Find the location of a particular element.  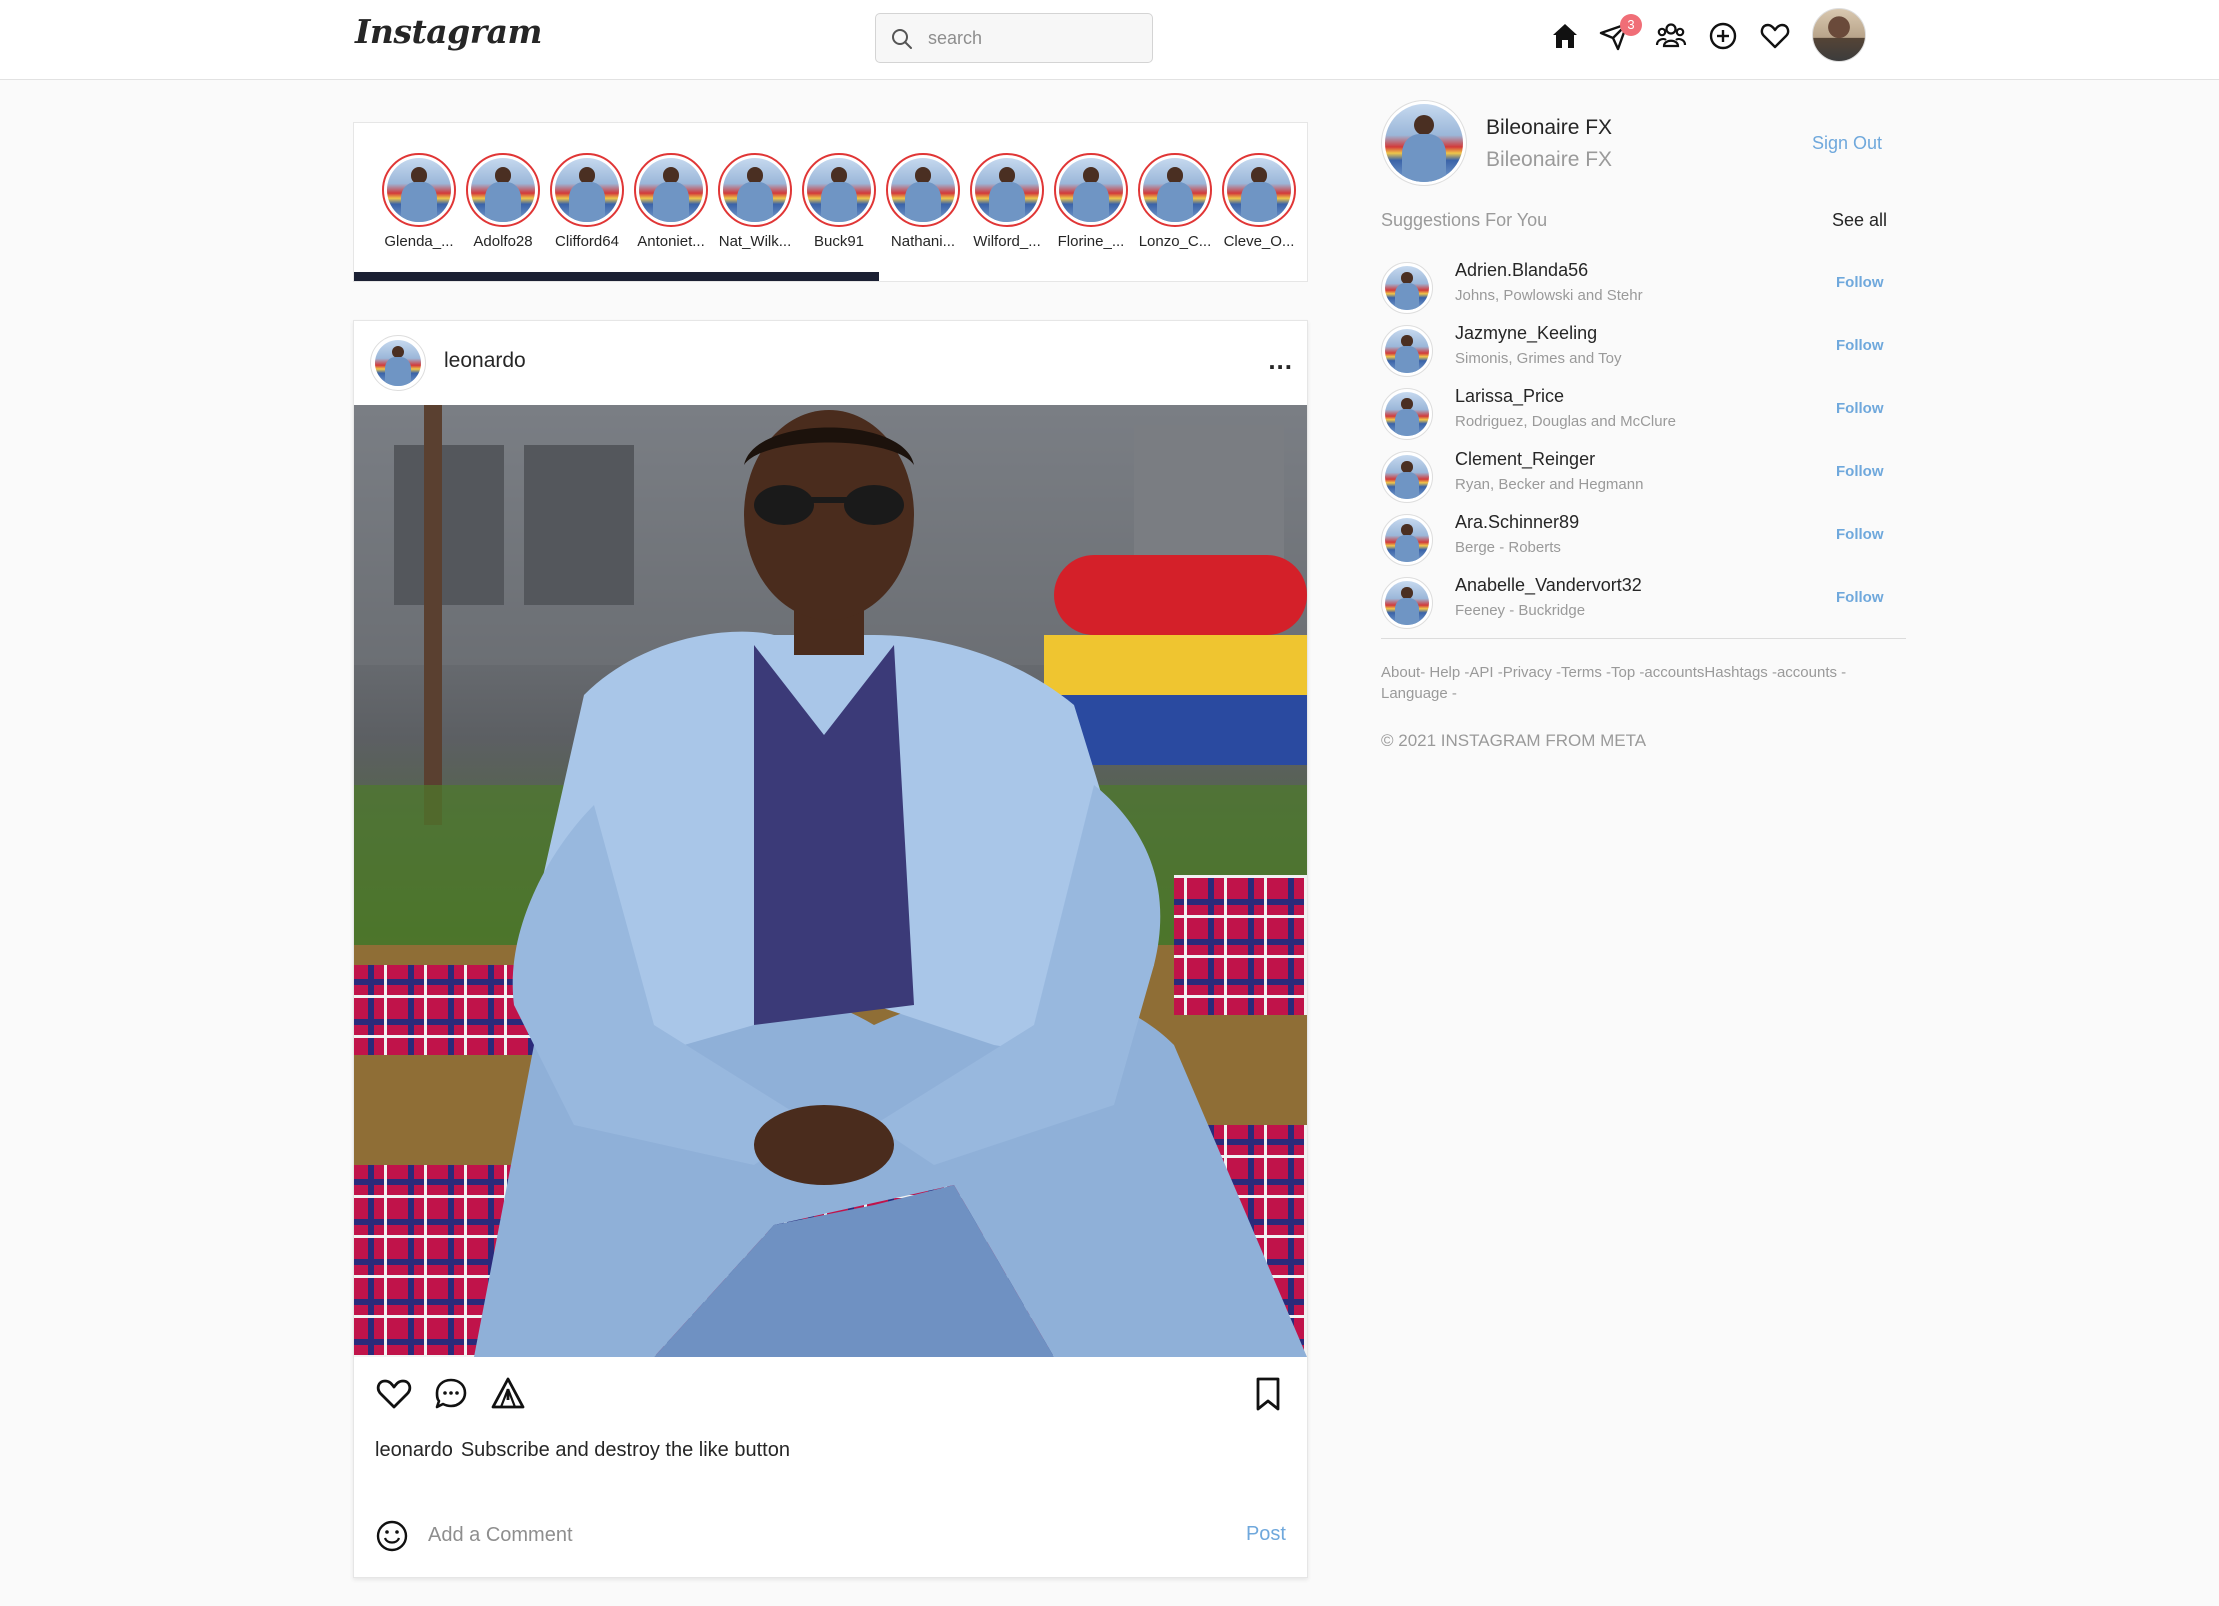

story-item: Clifford64 is located at coordinates (587, 201).